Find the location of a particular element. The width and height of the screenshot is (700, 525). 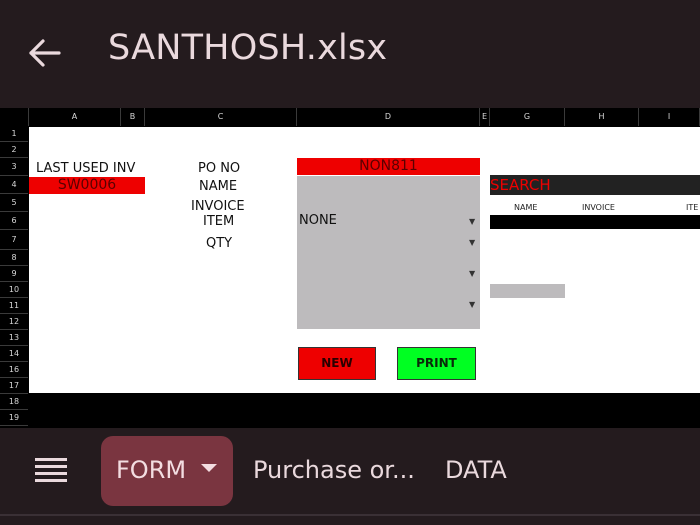

caret-down-icon is located at coordinates (209, 468).